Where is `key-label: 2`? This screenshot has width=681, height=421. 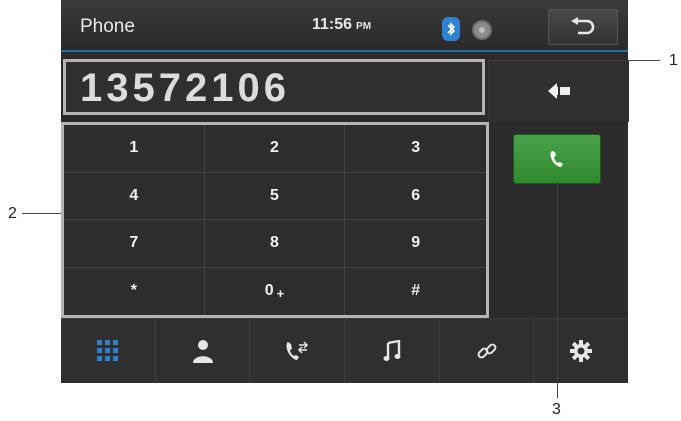
key-label: 2 is located at coordinates (274, 148).